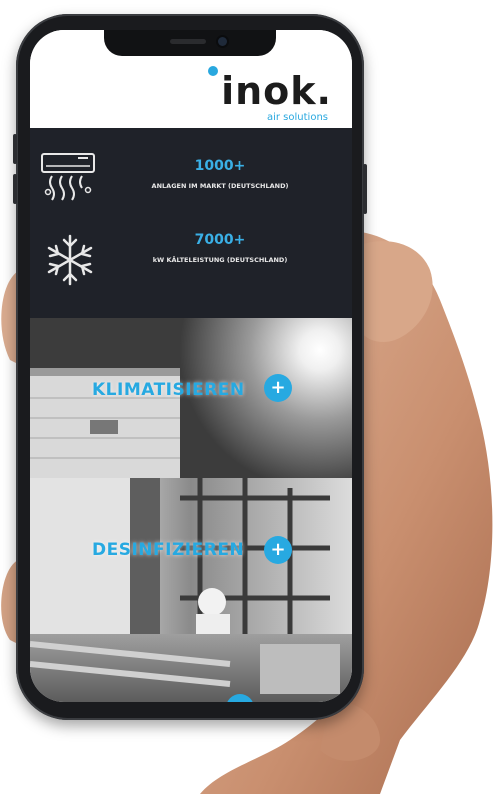  Describe the element at coordinates (220, 186) in the screenshot. I see `stat-label: ANLAGEN IM MARKT (DEUTSCHLAND)` at that location.